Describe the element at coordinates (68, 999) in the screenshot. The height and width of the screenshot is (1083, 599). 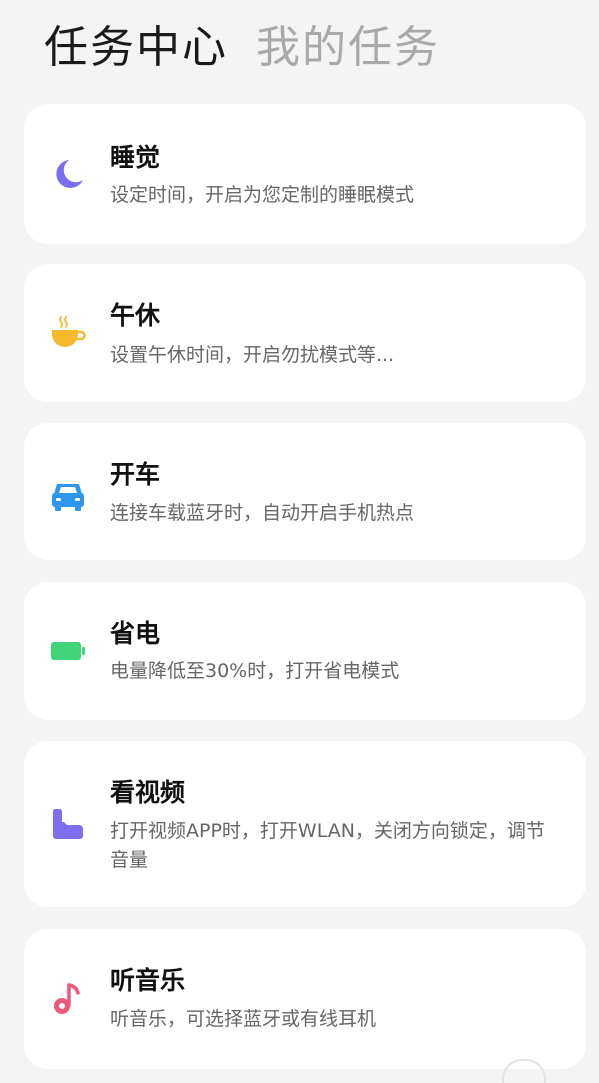
I see `music-note-icon` at that location.